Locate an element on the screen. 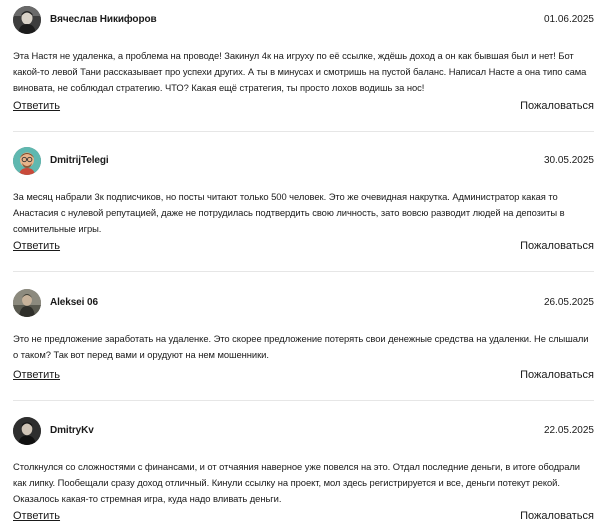 This screenshot has width=612, height=532. comment-author: DmitryKv is located at coordinates (72, 430).